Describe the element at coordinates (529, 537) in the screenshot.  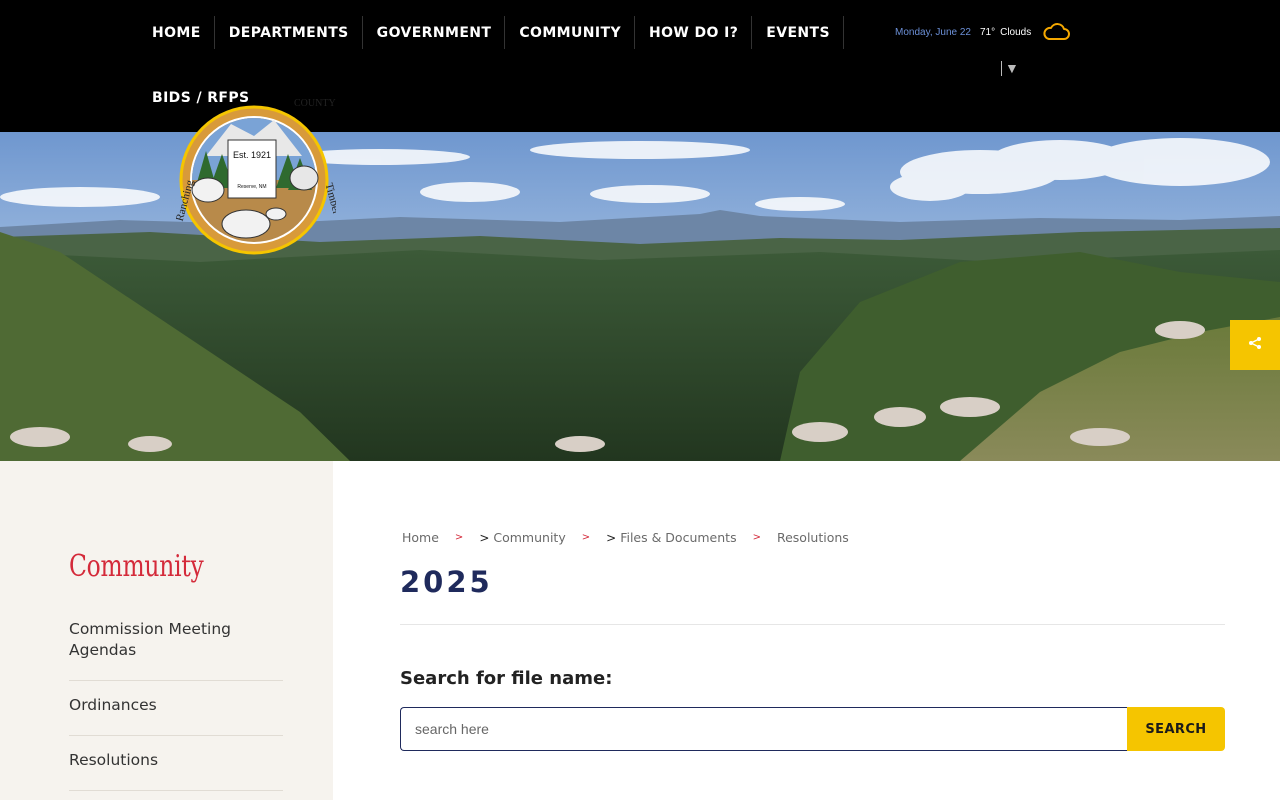
I see `breadcrumb-community: Community` at that location.